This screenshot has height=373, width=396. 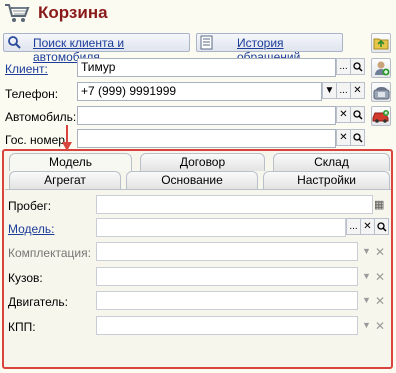 I want to click on search-client-button: Поиск клиента и автомобиля, so click(x=96, y=48).